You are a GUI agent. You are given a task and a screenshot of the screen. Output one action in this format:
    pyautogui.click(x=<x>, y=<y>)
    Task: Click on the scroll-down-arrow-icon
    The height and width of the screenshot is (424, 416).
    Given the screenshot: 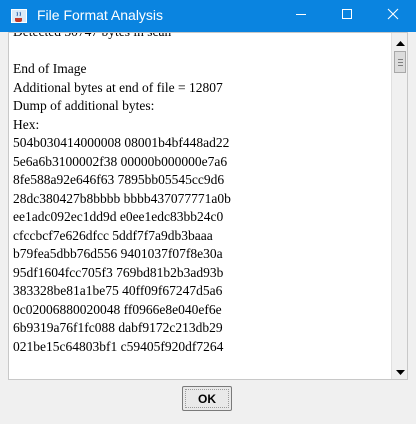 What is the action you would take?
    pyautogui.click(x=400, y=371)
    